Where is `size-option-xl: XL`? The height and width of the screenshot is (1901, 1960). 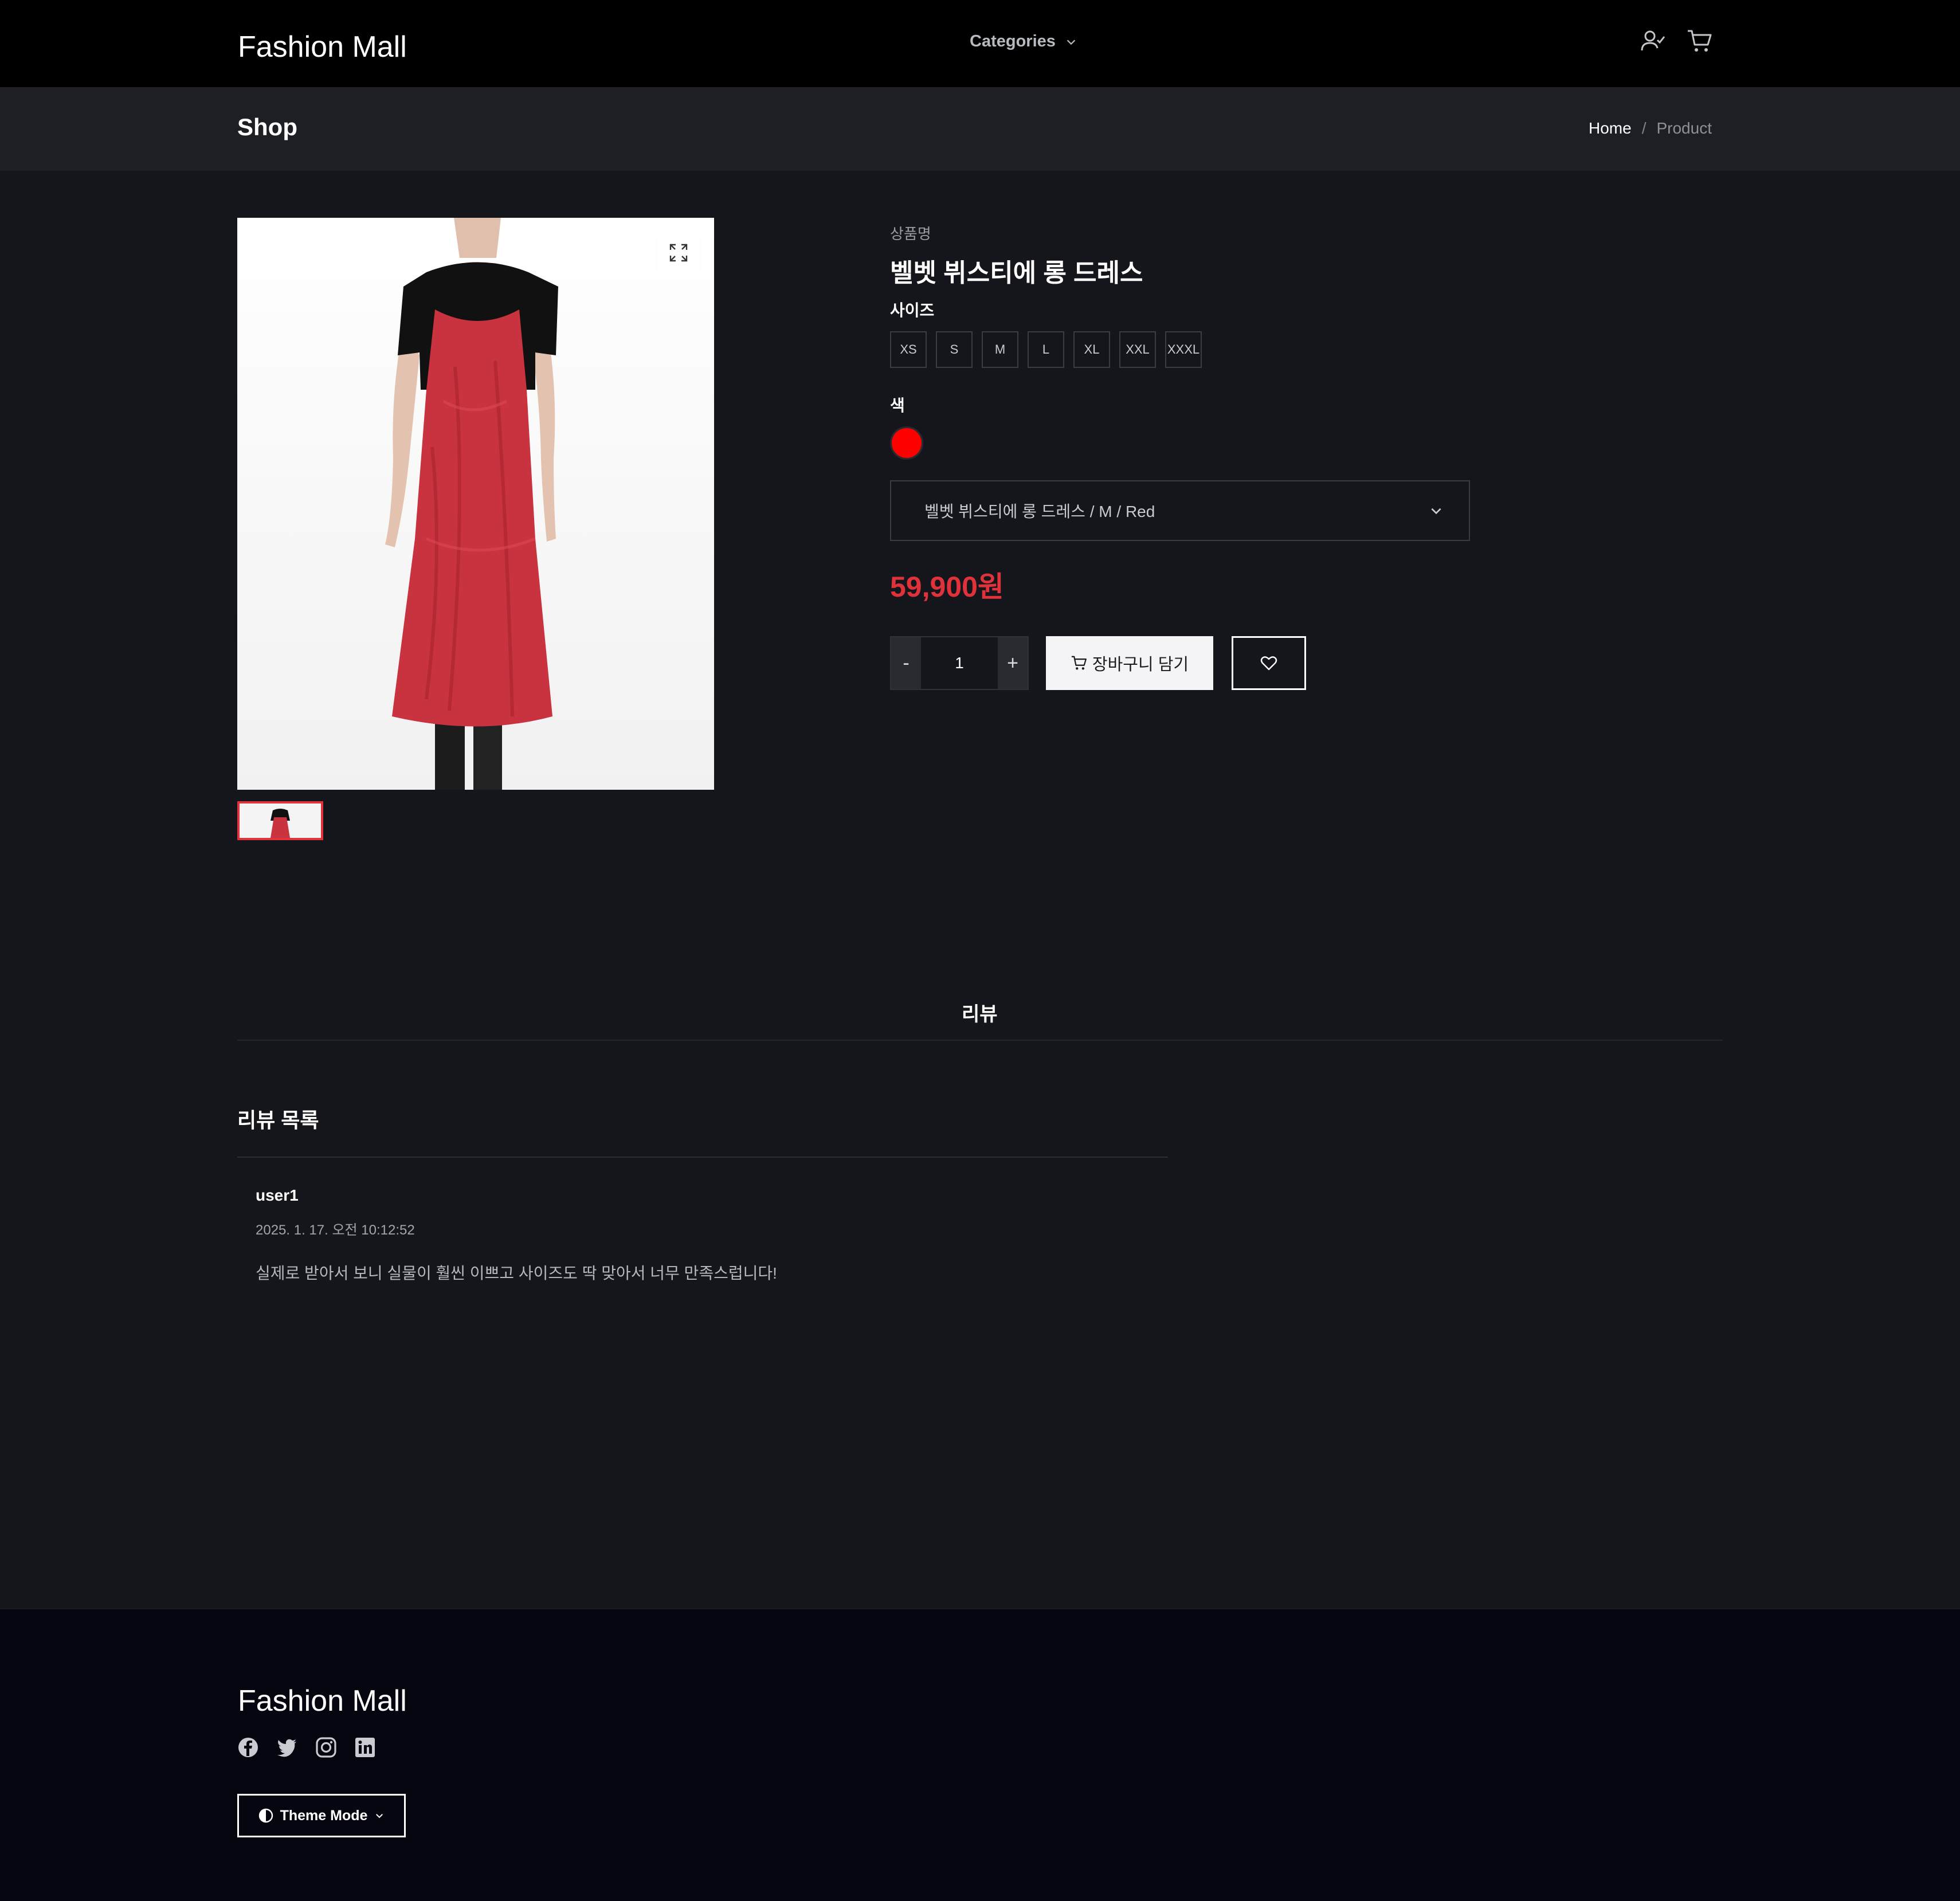
size-option-xl: XL is located at coordinates (1091, 349).